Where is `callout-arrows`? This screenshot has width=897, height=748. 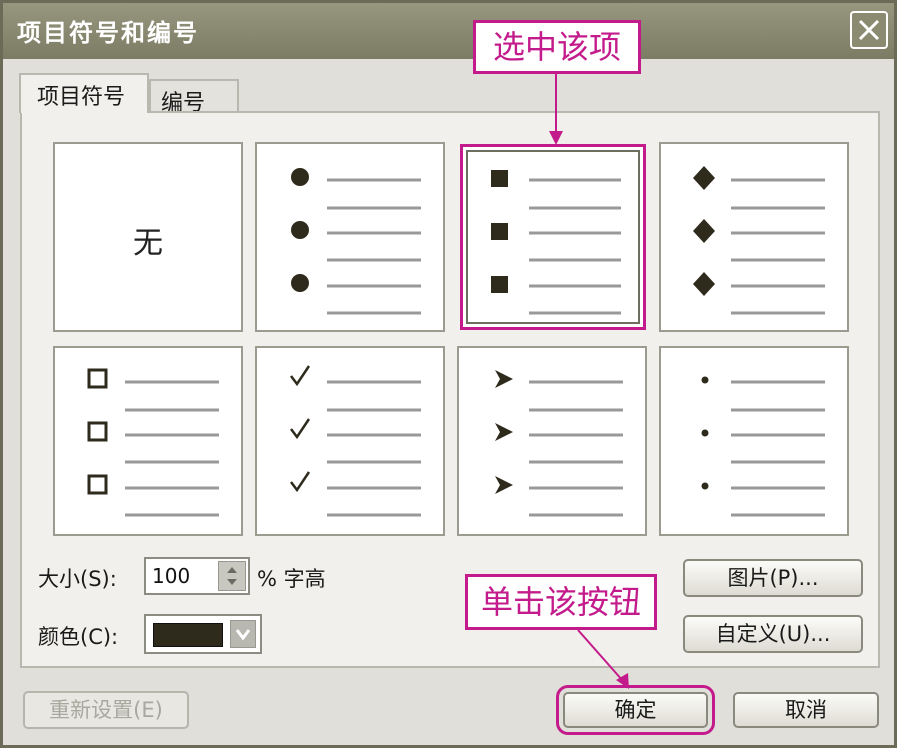
callout-arrows is located at coordinates (589, 381).